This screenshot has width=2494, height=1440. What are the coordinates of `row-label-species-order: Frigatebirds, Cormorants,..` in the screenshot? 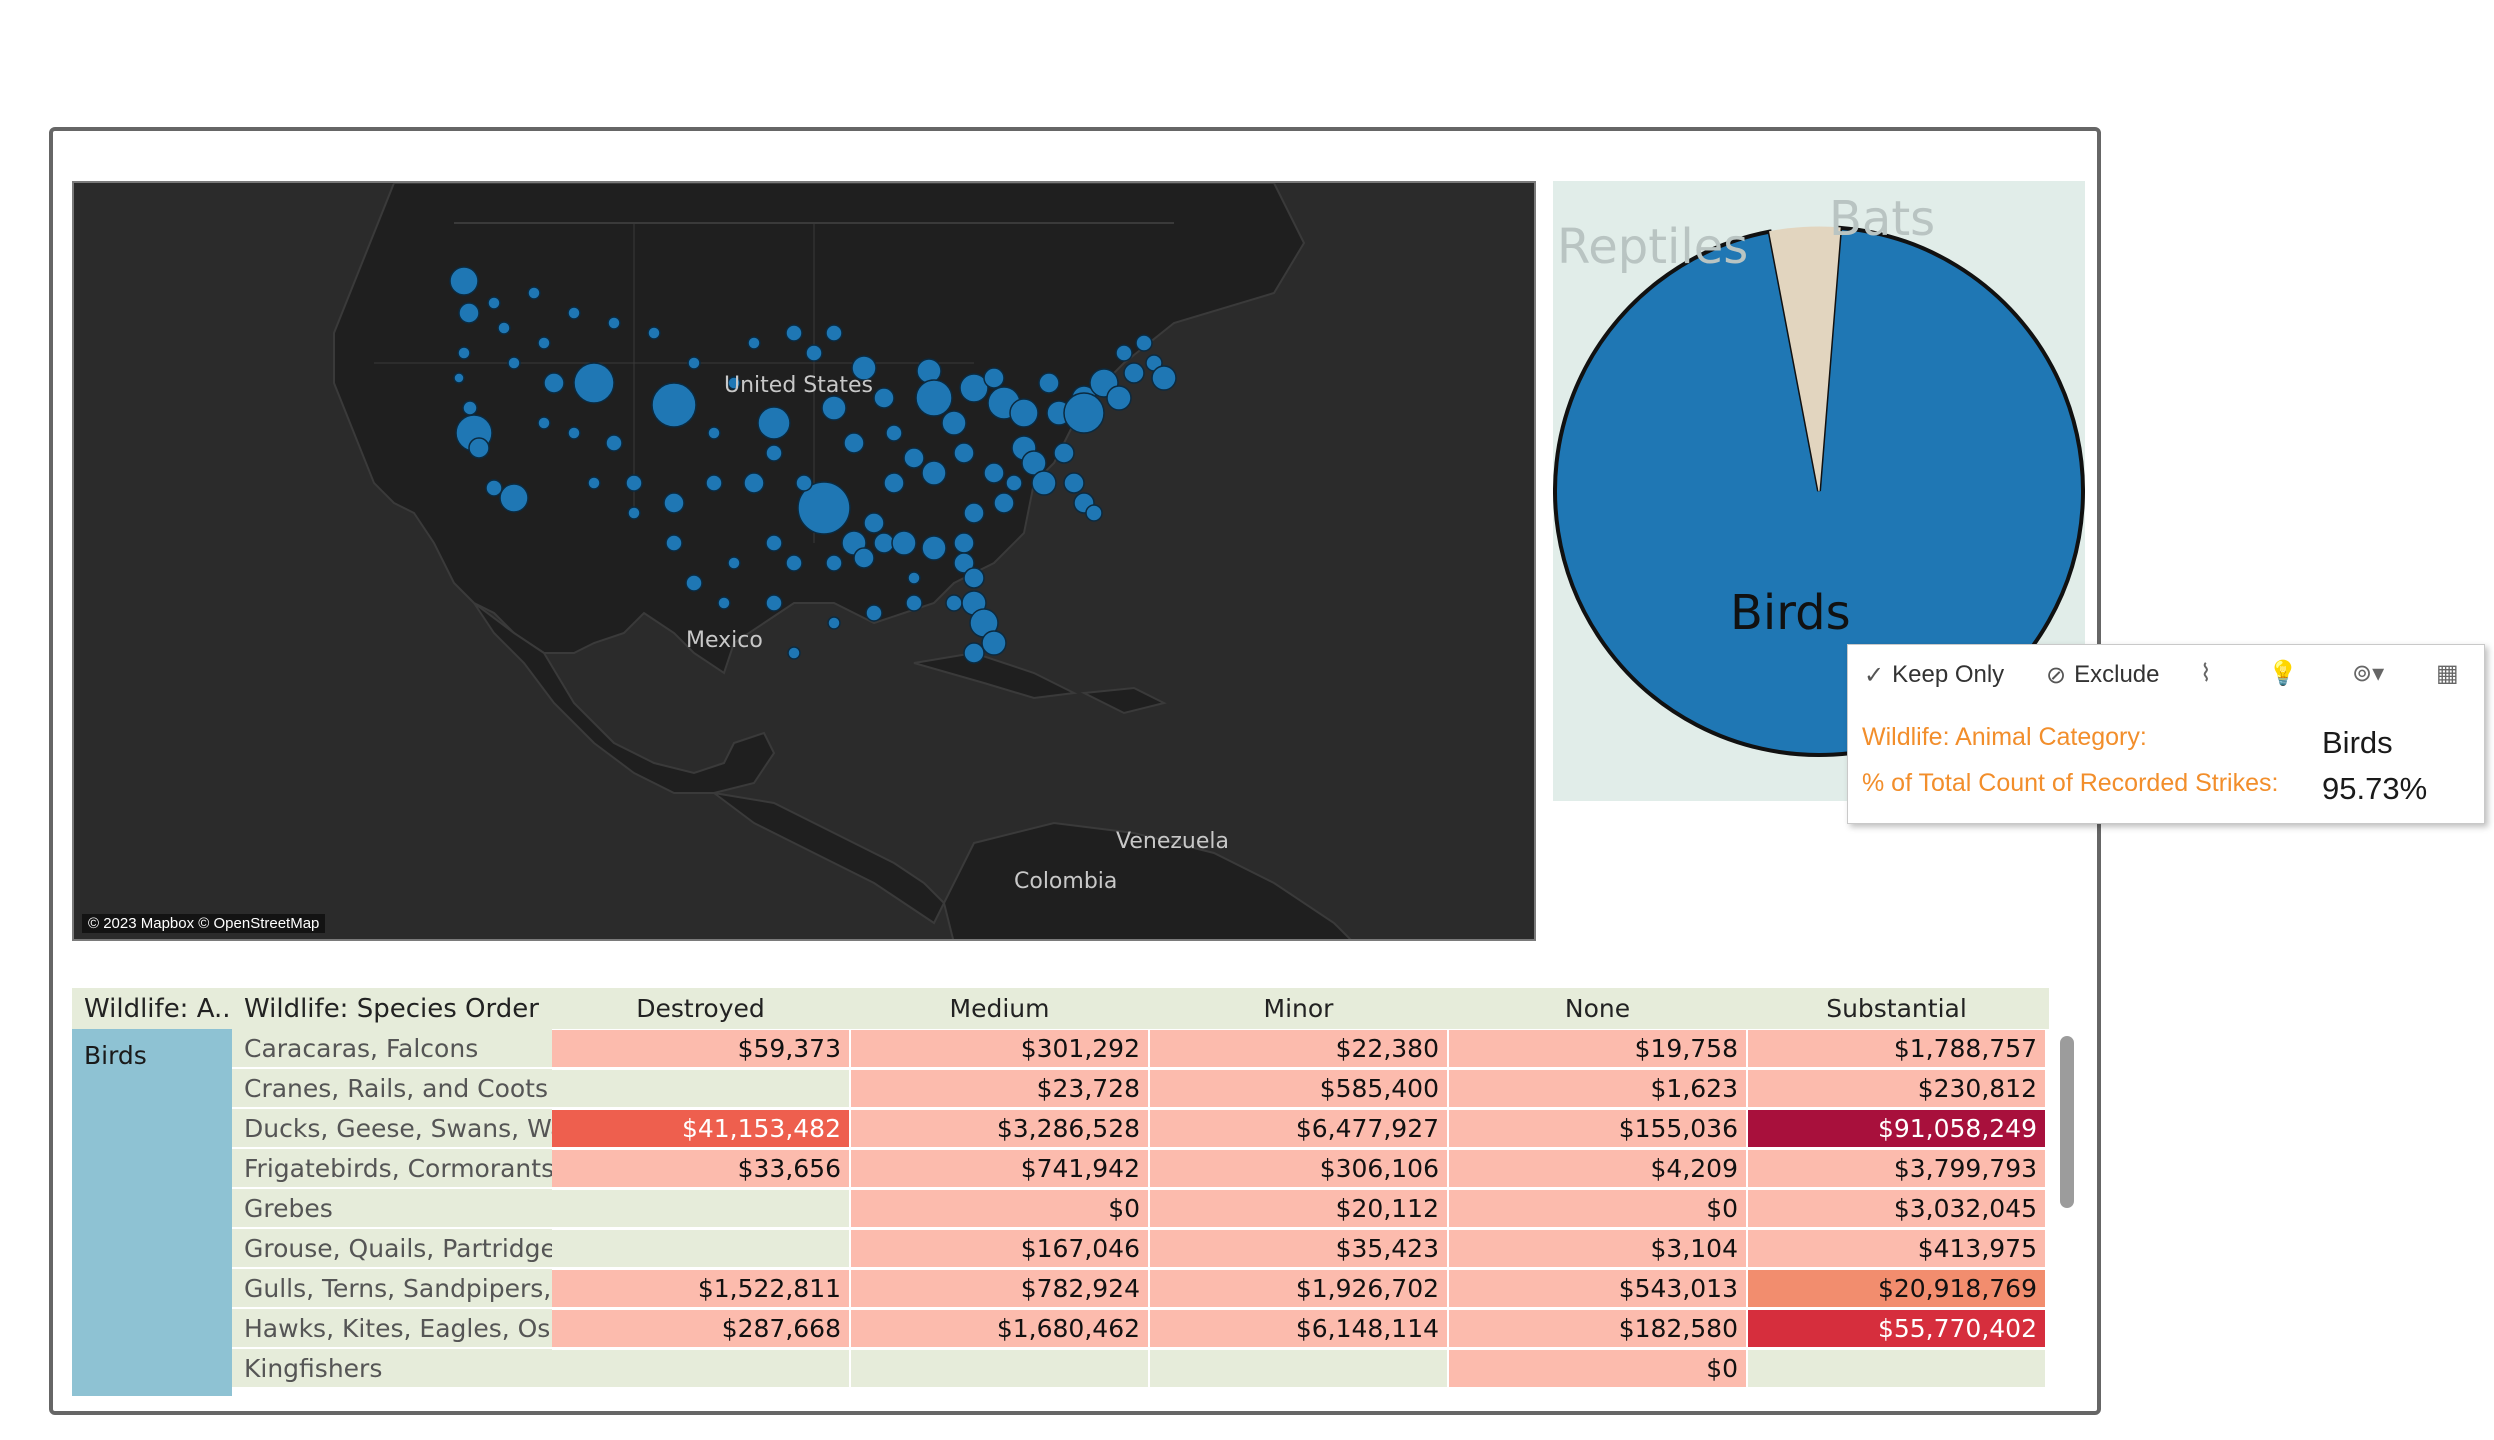 It's located at (392, 1168).